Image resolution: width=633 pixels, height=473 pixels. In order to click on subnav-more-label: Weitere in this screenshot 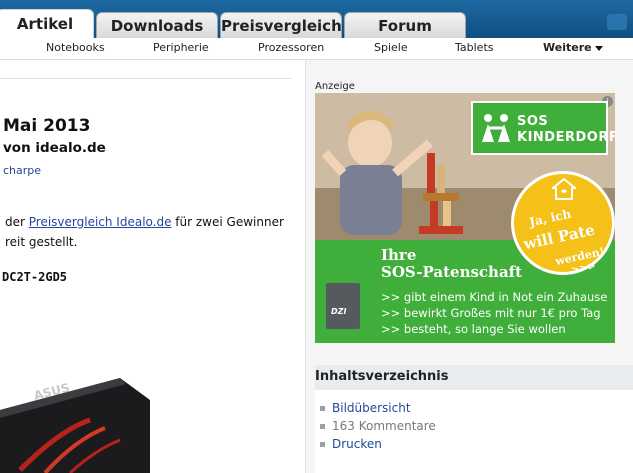, I will do `click(567, 47)`.